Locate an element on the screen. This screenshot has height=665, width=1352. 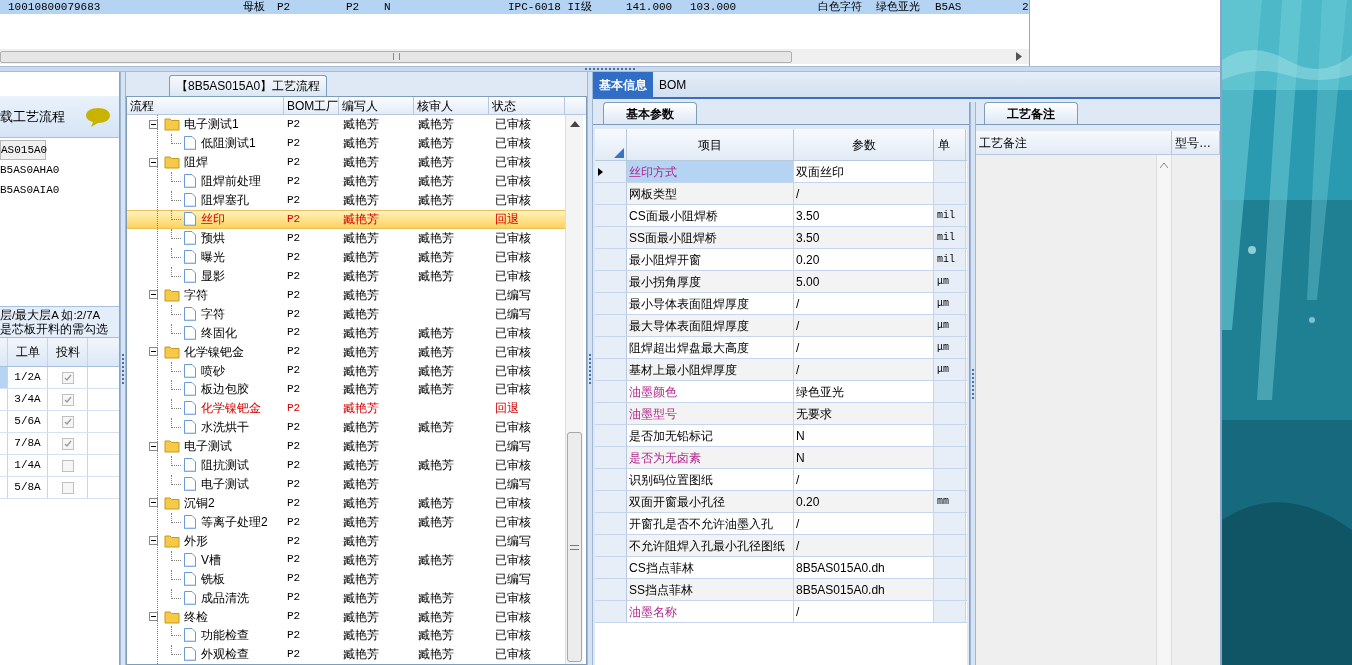
panel-tab: 基本参数 is located at coordinates (650, 113).